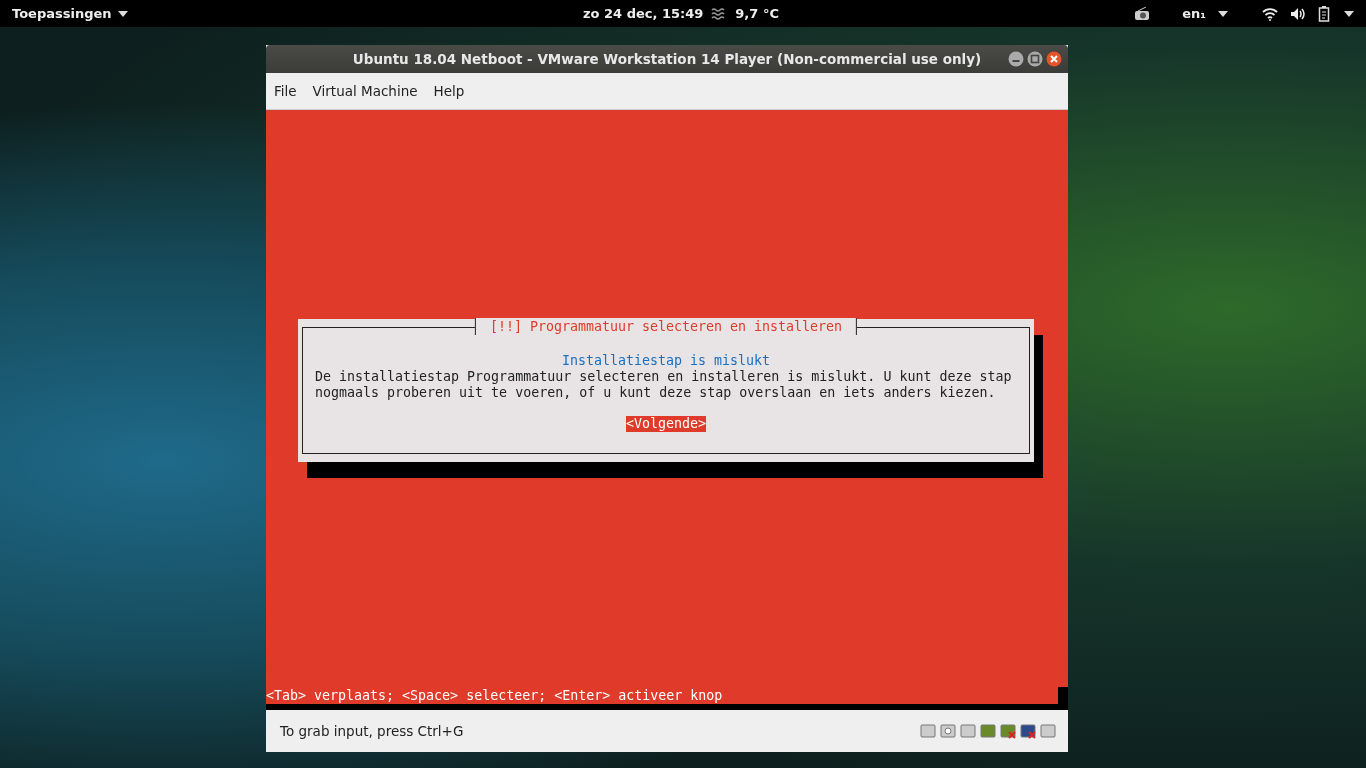 The image size is (1366, 768). I want to click on maximize-button, so click(1035, 58).